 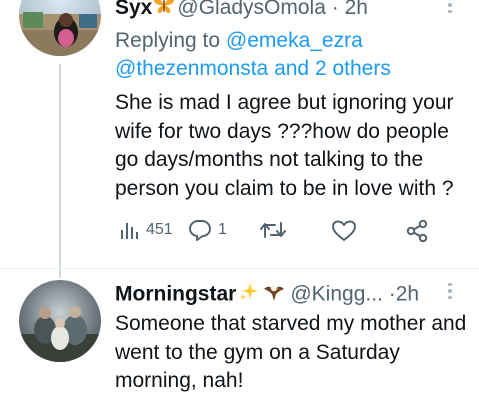 I want to click on reply-mention-others: @thezenmonsta and 2 others, so click(x=253, y=68).